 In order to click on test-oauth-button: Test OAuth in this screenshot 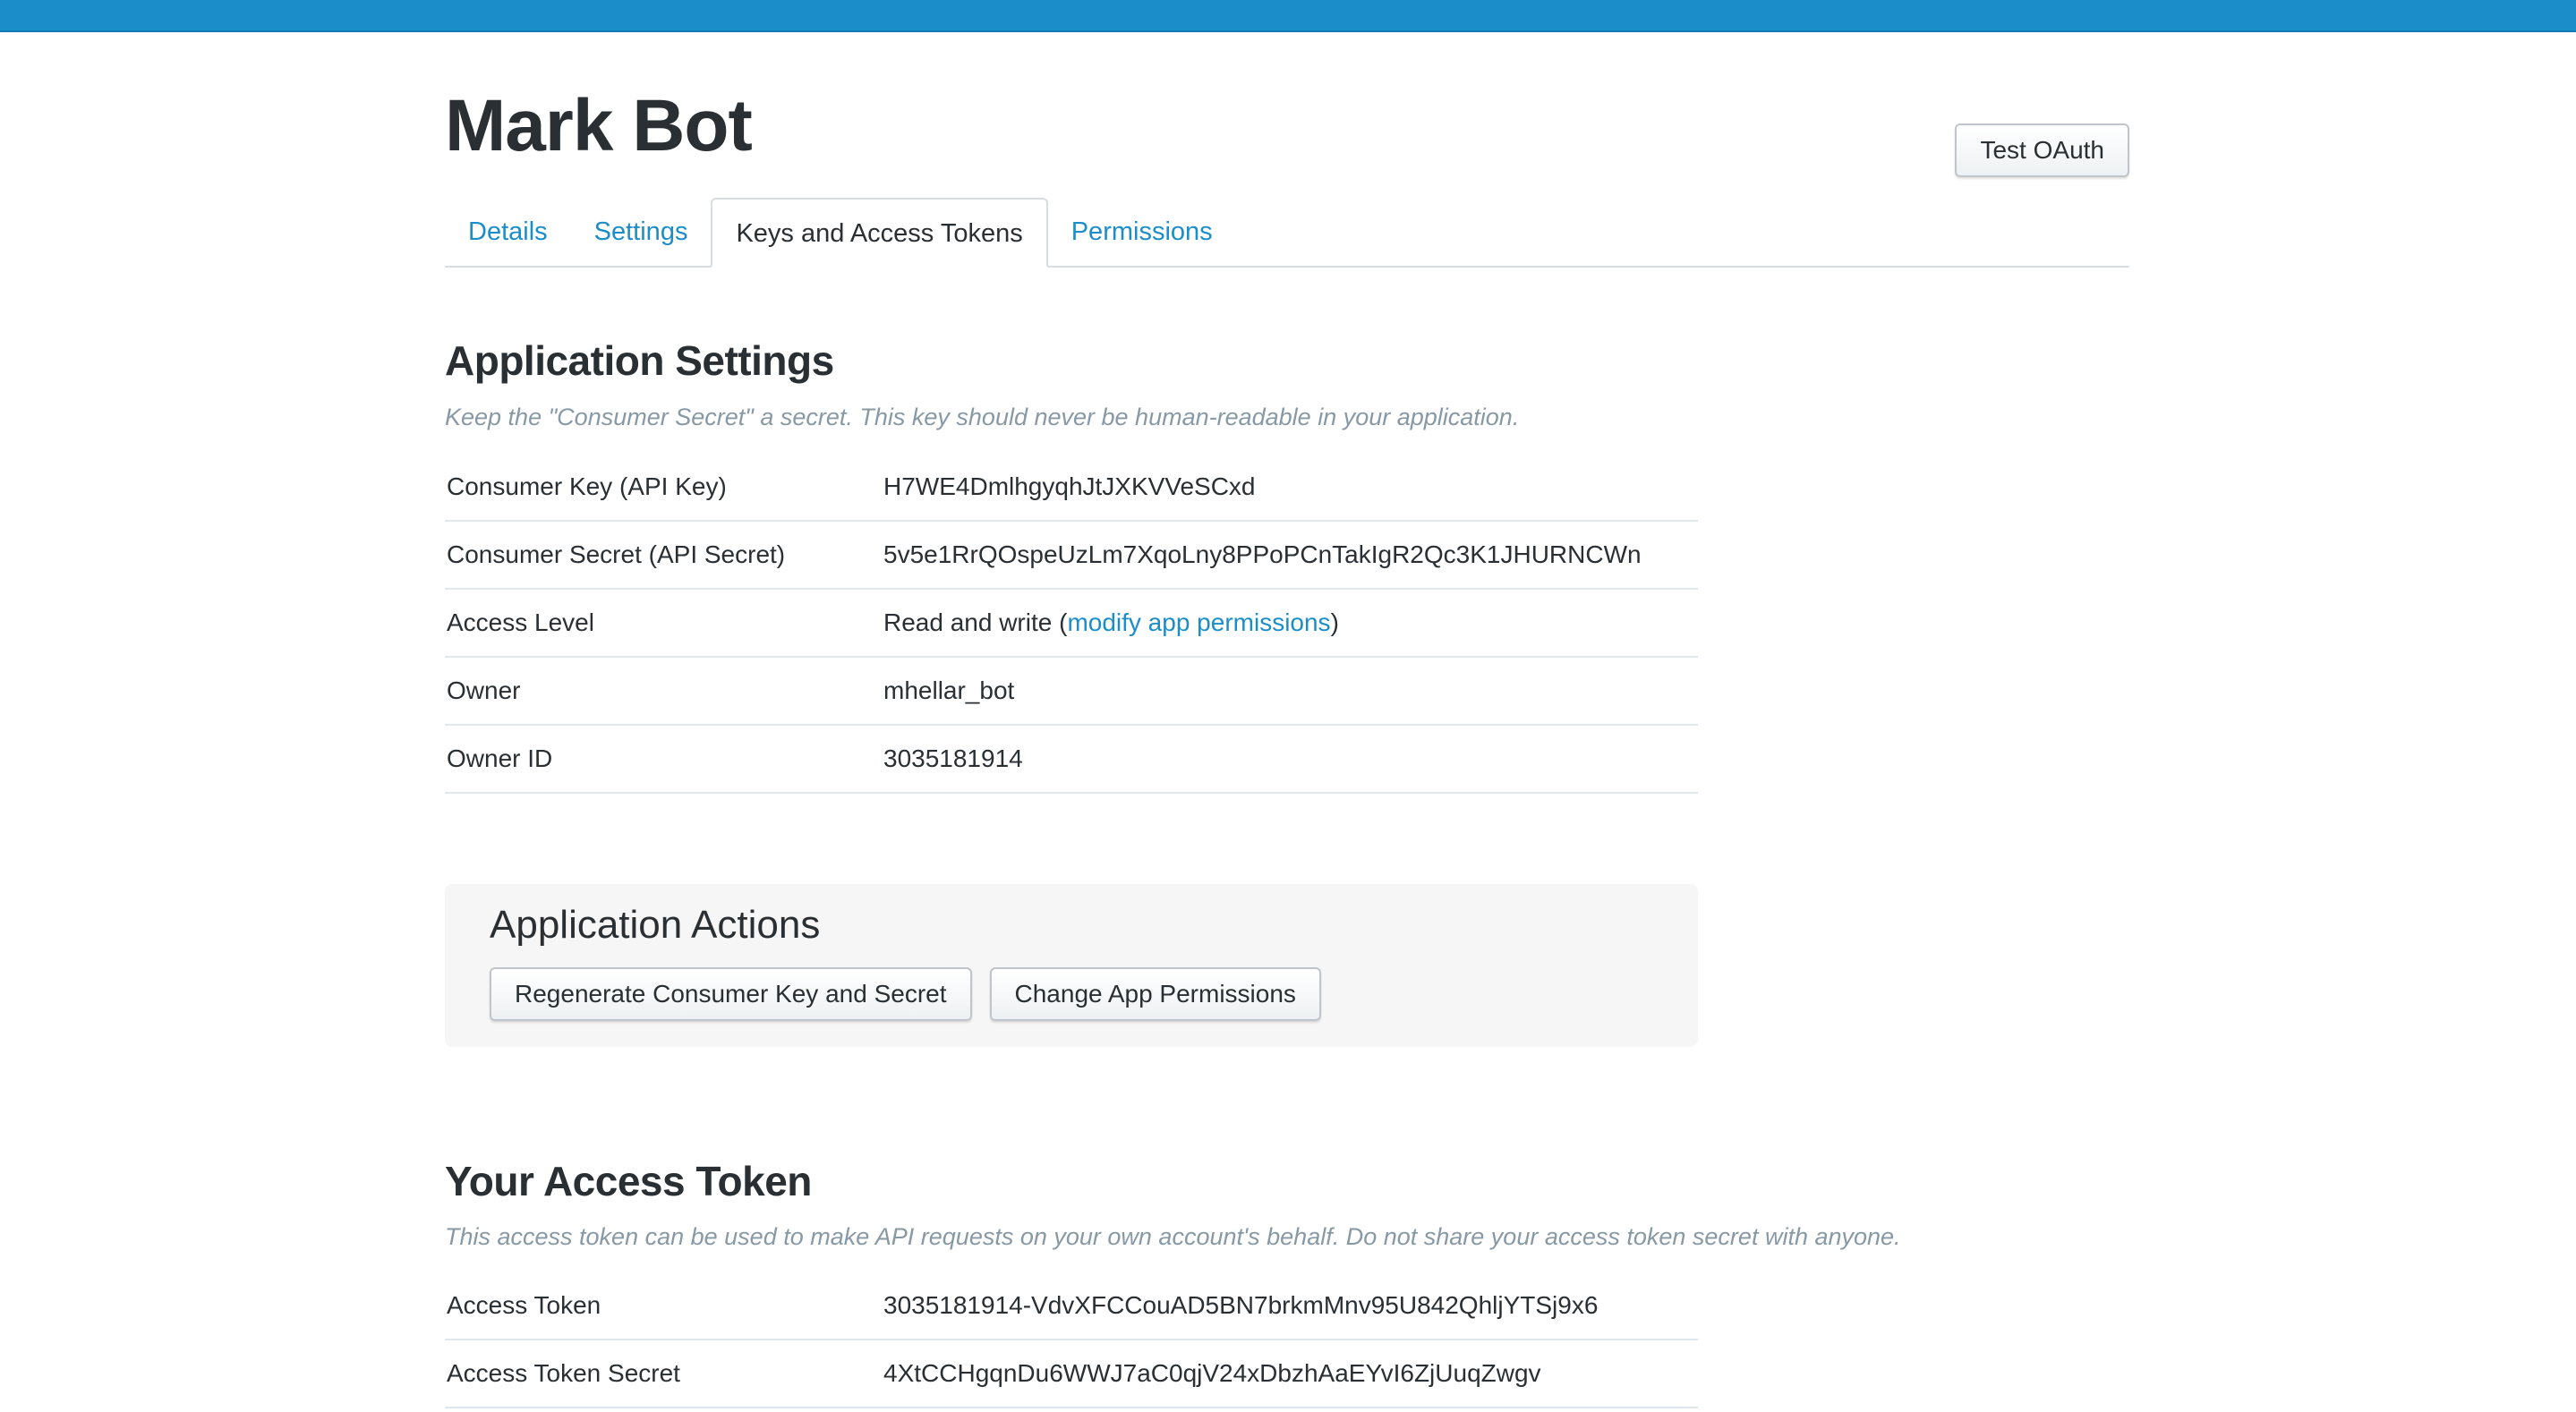, I will do `click(2042, 150)`.